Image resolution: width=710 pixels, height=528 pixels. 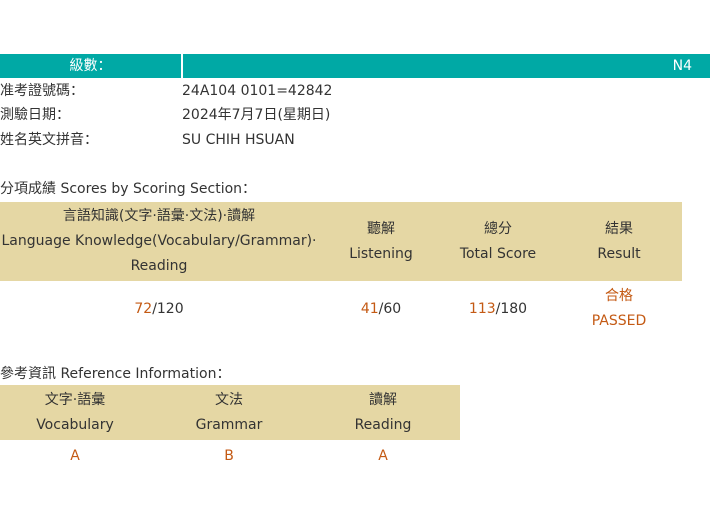 What do you see at coordinates (355, 140) in the screenshot?
I see `name-row: 姓名英文拼音： SU CHIH HSUAN` at bounding box center [355, 140].